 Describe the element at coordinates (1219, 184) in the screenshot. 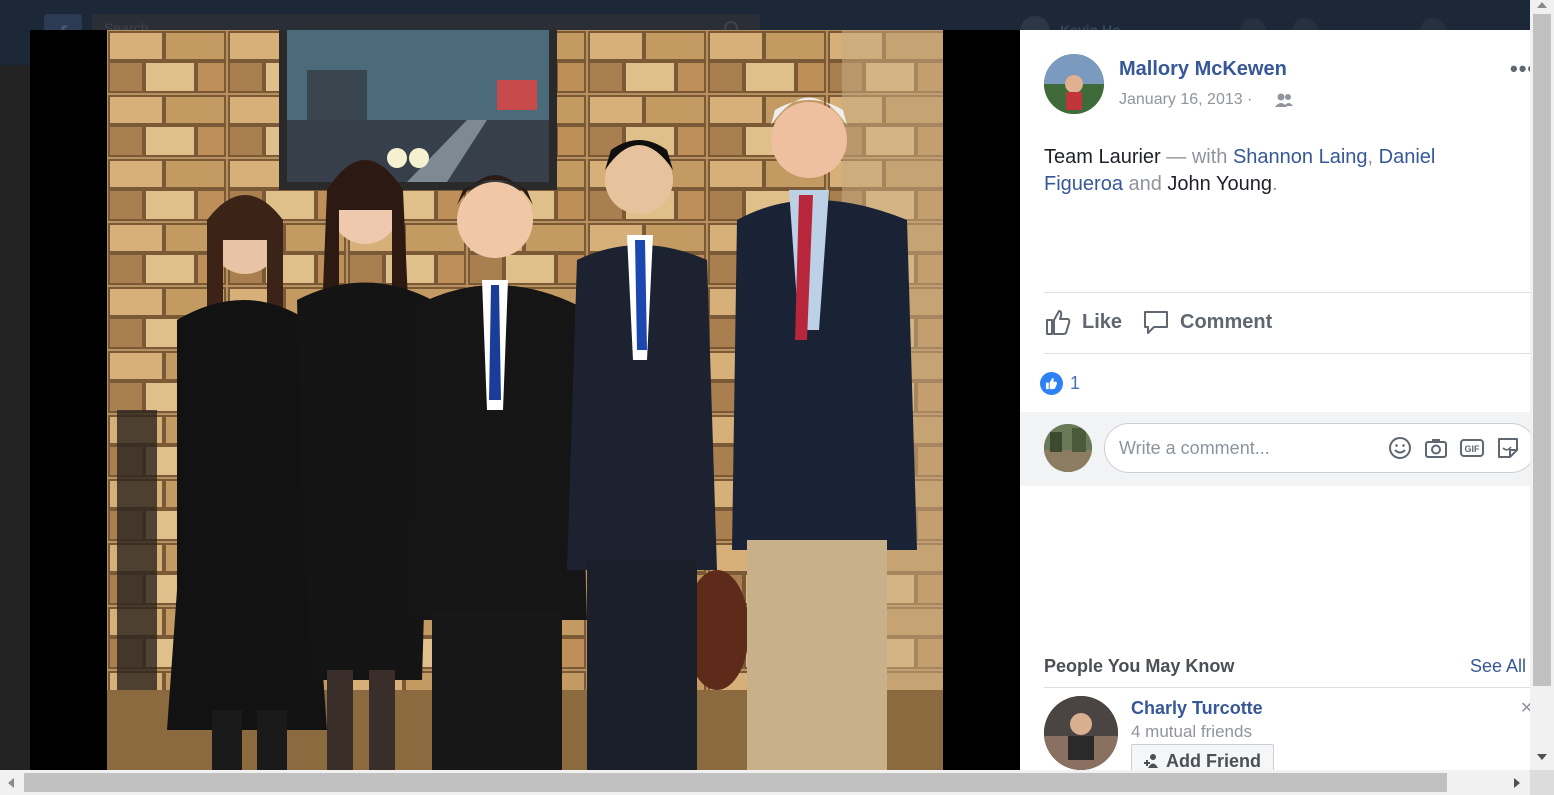

I see `tagged-user-text: John Young` at that location.